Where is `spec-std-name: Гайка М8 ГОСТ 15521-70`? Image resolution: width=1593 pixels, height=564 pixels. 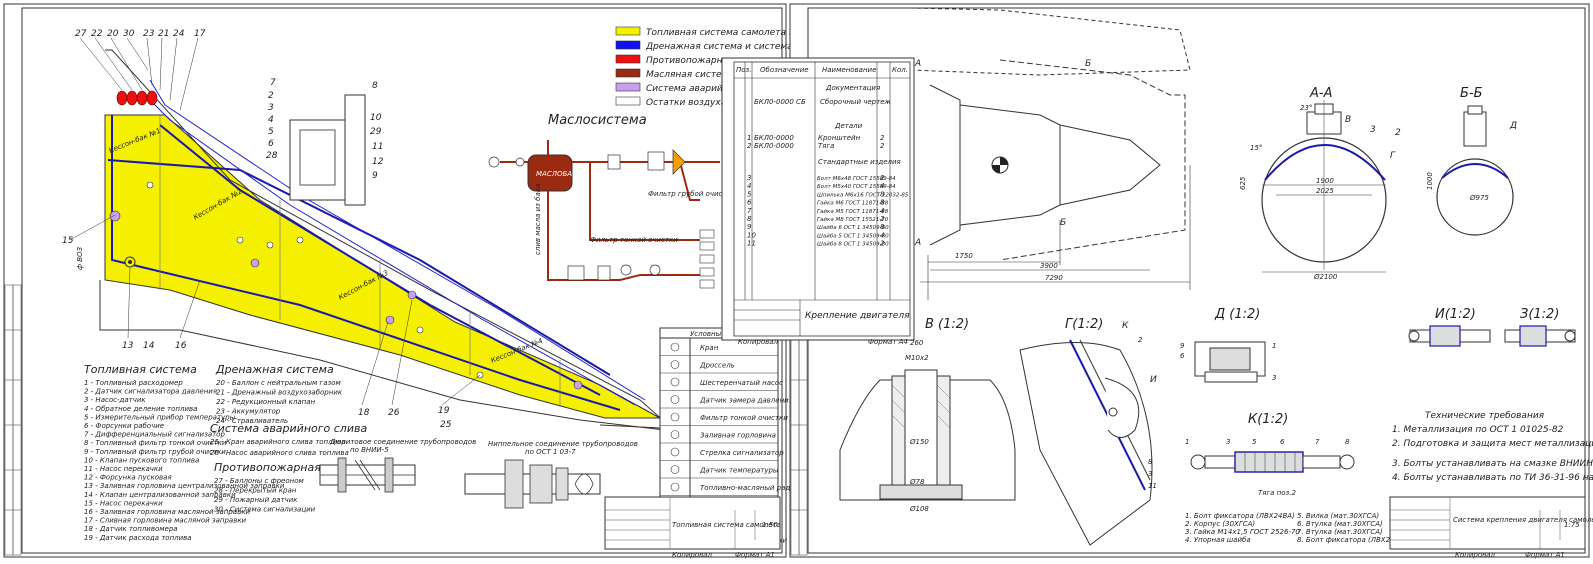
spec-std-name: Гайка М8 ГОСТ 15521-70 is located at coordinates (853, 220).